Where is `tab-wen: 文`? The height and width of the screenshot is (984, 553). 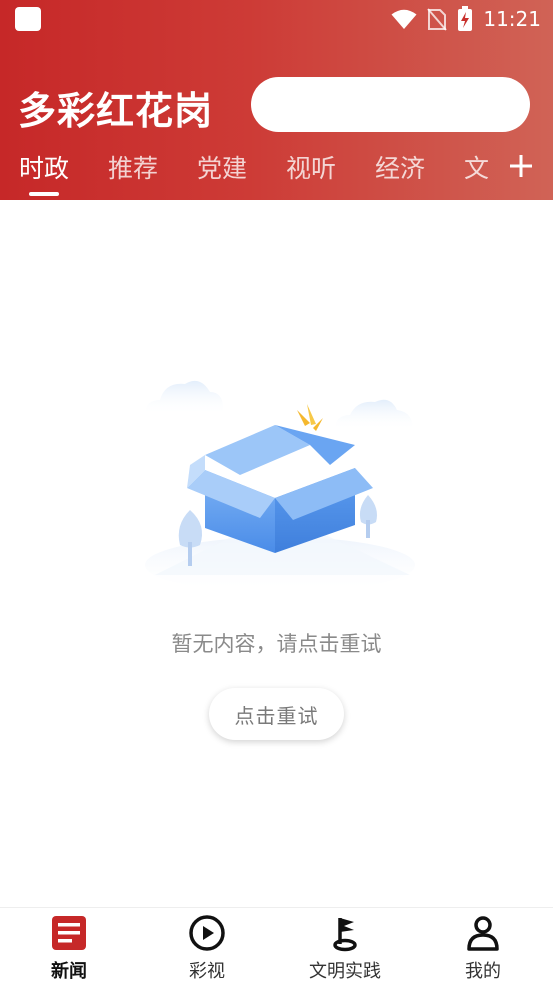
tab-wen: 文 is located at coordinates (476, 167).